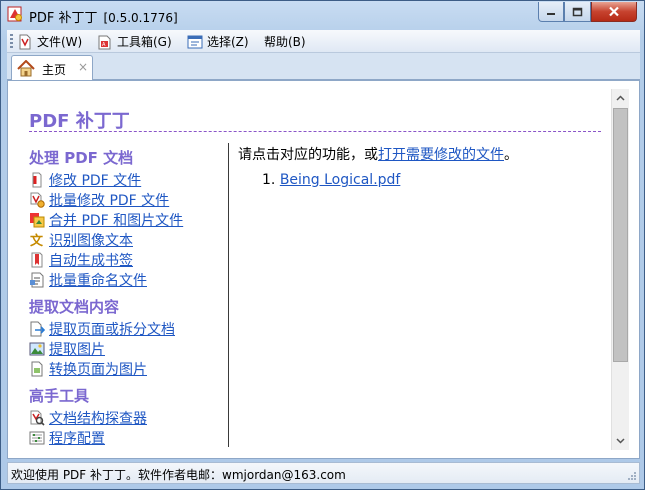 The height and width of the screenshot is (490, 645). What do you see at coordinates (37, 180) in the screenshot?
I see `edit-pdf-icon` at bounding box center [37, 180].